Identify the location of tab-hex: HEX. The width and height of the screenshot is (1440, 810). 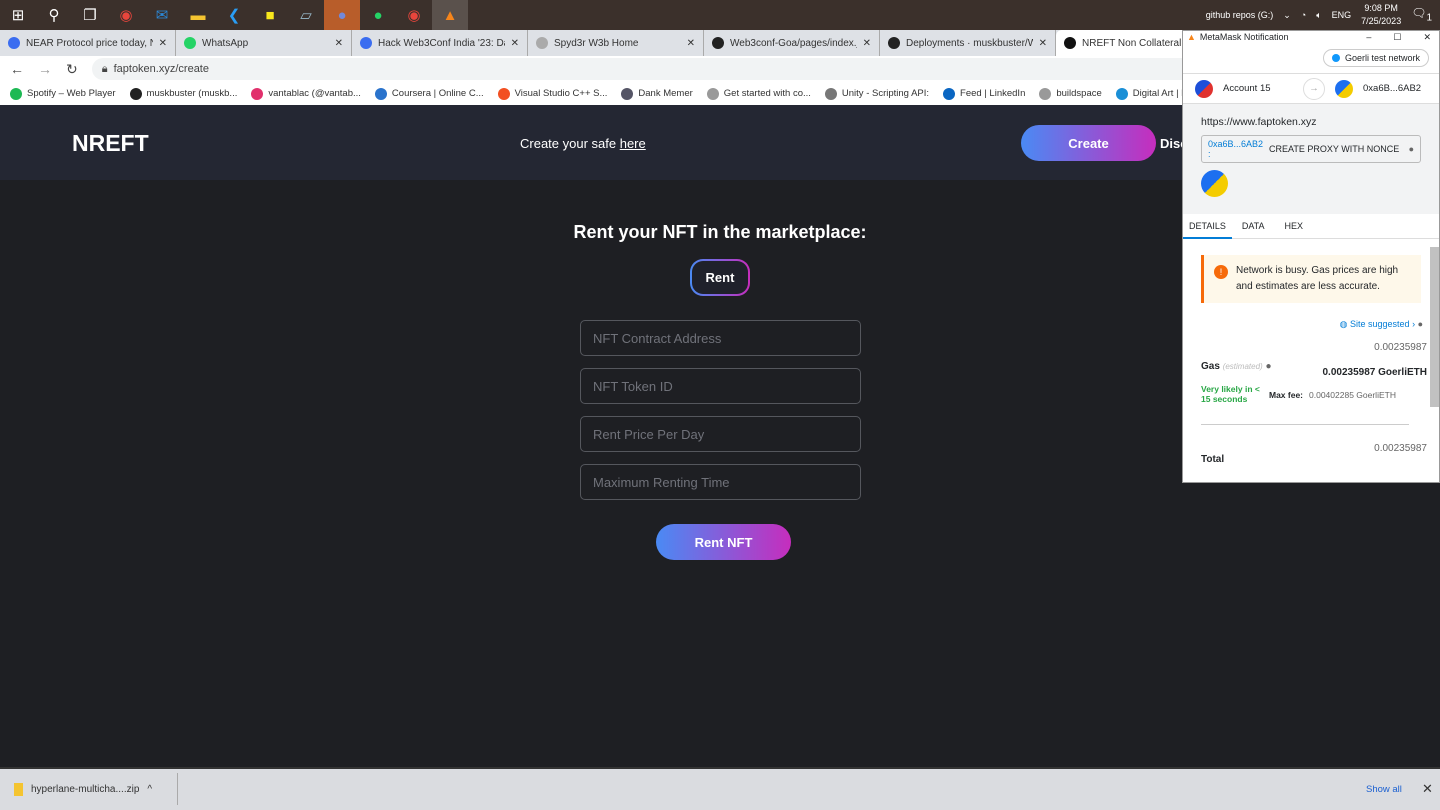
(1294, 226).